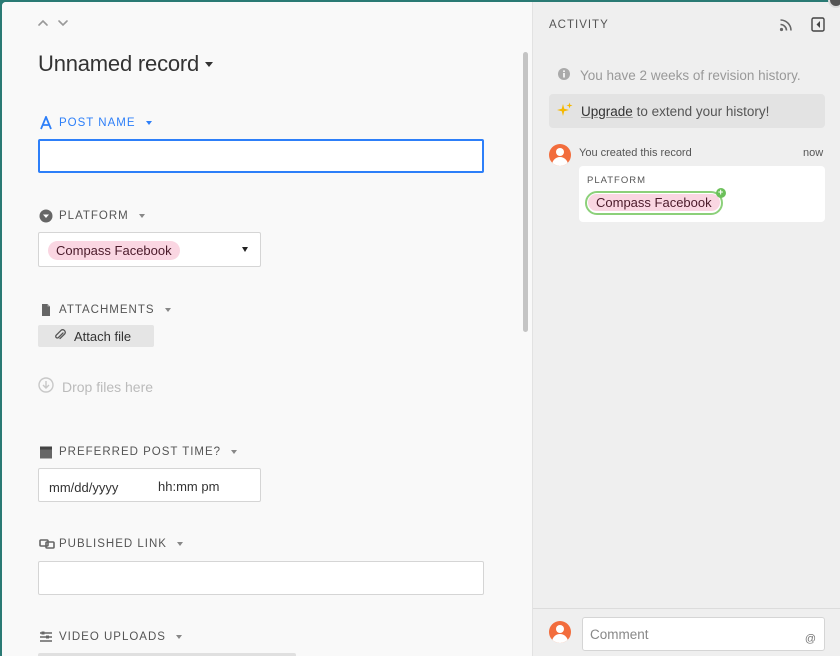 The width and height of the screenshot is (840, 656). What do you see at coordinates (786, 25) in the screenshot?
I see `rss-feed-icon` at bounding box center [786, 25].